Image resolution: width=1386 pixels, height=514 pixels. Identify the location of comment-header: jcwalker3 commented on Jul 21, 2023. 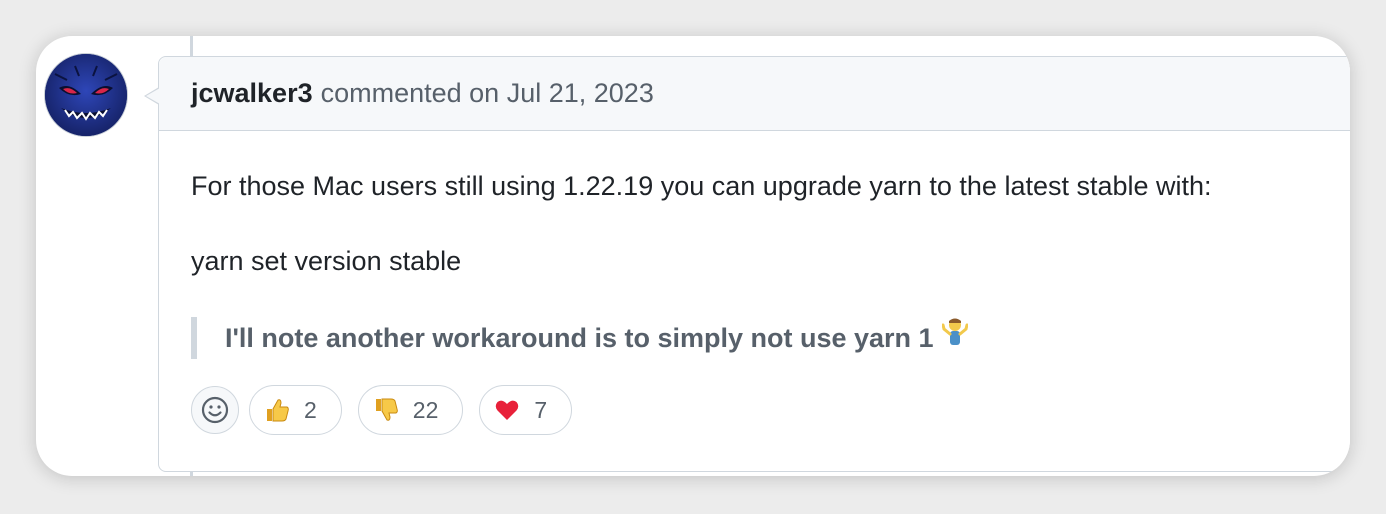
(754, 94).